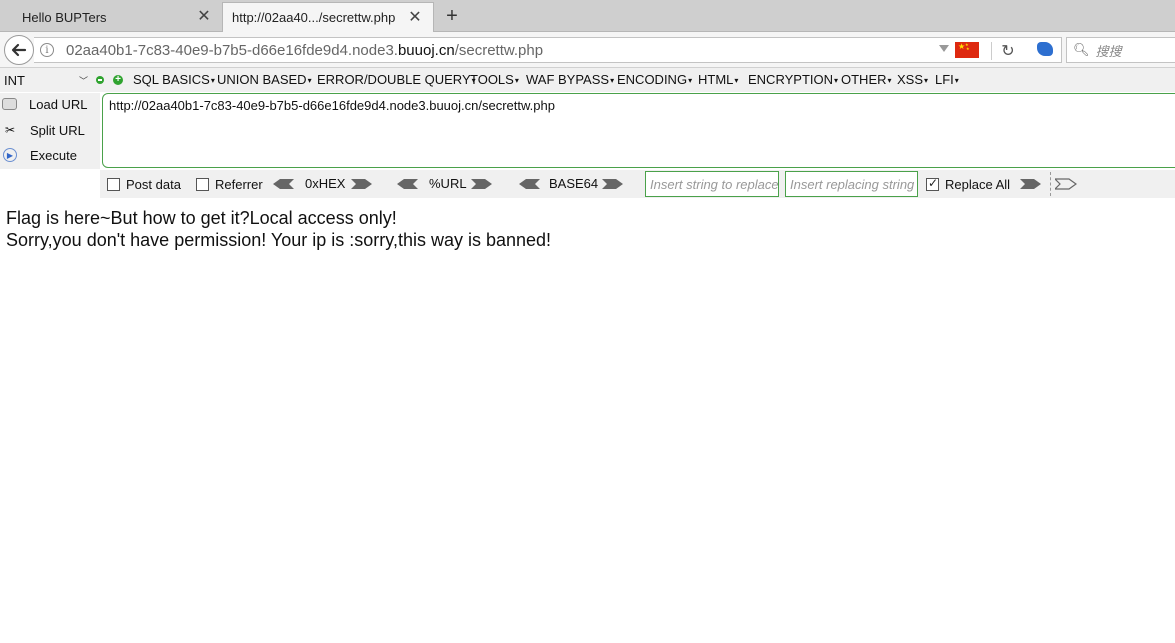  I want to click on tab-hello-bupters: Hello BUPTers ✕, so click(111, 17).